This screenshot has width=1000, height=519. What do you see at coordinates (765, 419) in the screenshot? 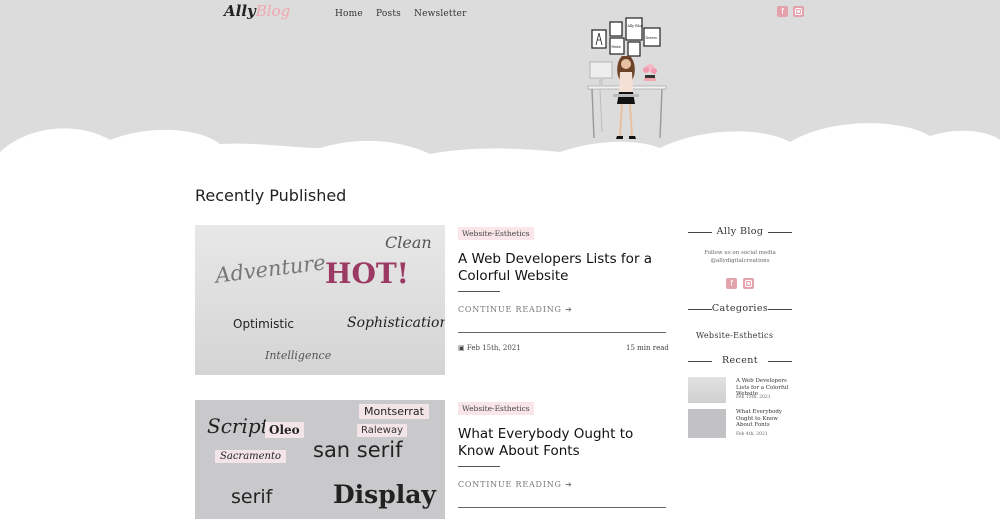
I see `recent-2-title: What Everybody Ought to Know About Fonts` at bounding box center [765, 419].